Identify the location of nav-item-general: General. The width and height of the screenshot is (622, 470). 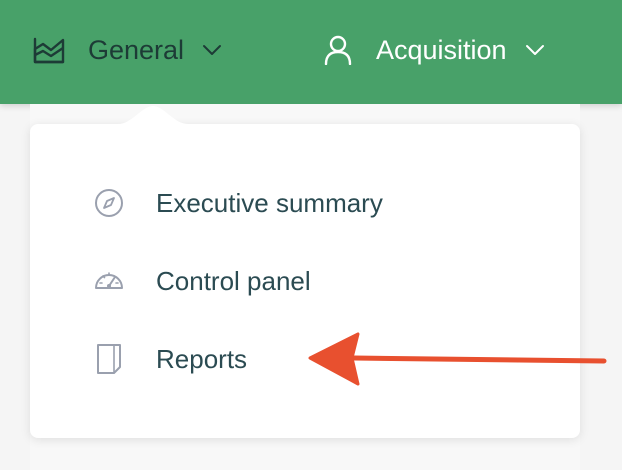
(127, 50).